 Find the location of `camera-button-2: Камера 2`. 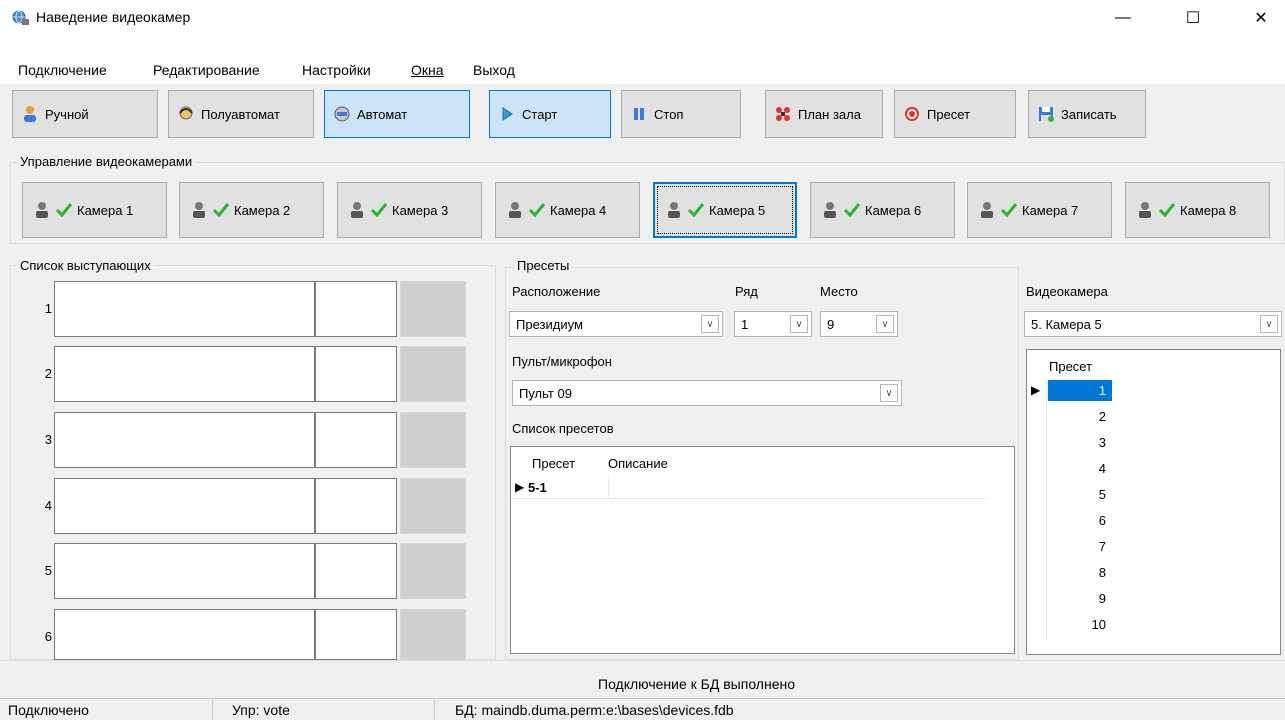

camera-button-2: Камера 2 is located at coordinates (251, 210).